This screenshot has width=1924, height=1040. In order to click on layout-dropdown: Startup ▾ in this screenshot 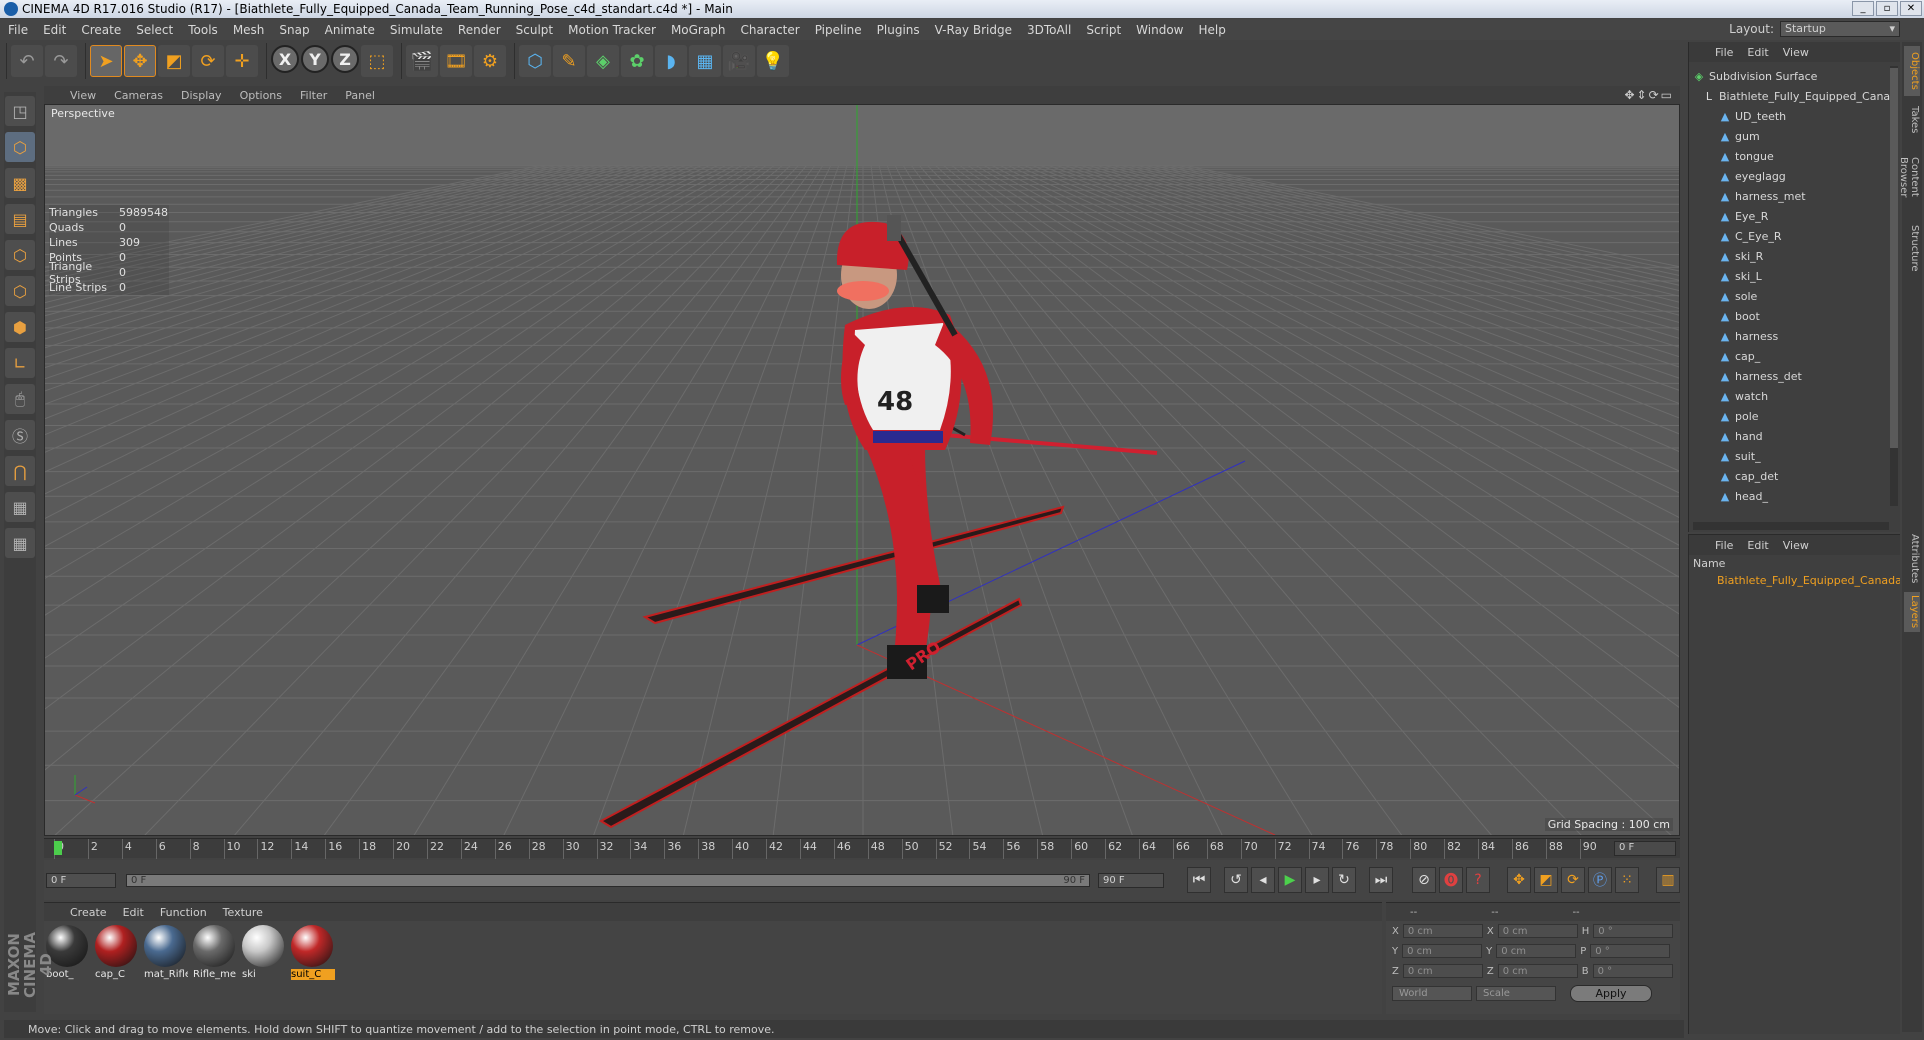, I will do `click(1840, 29)`.